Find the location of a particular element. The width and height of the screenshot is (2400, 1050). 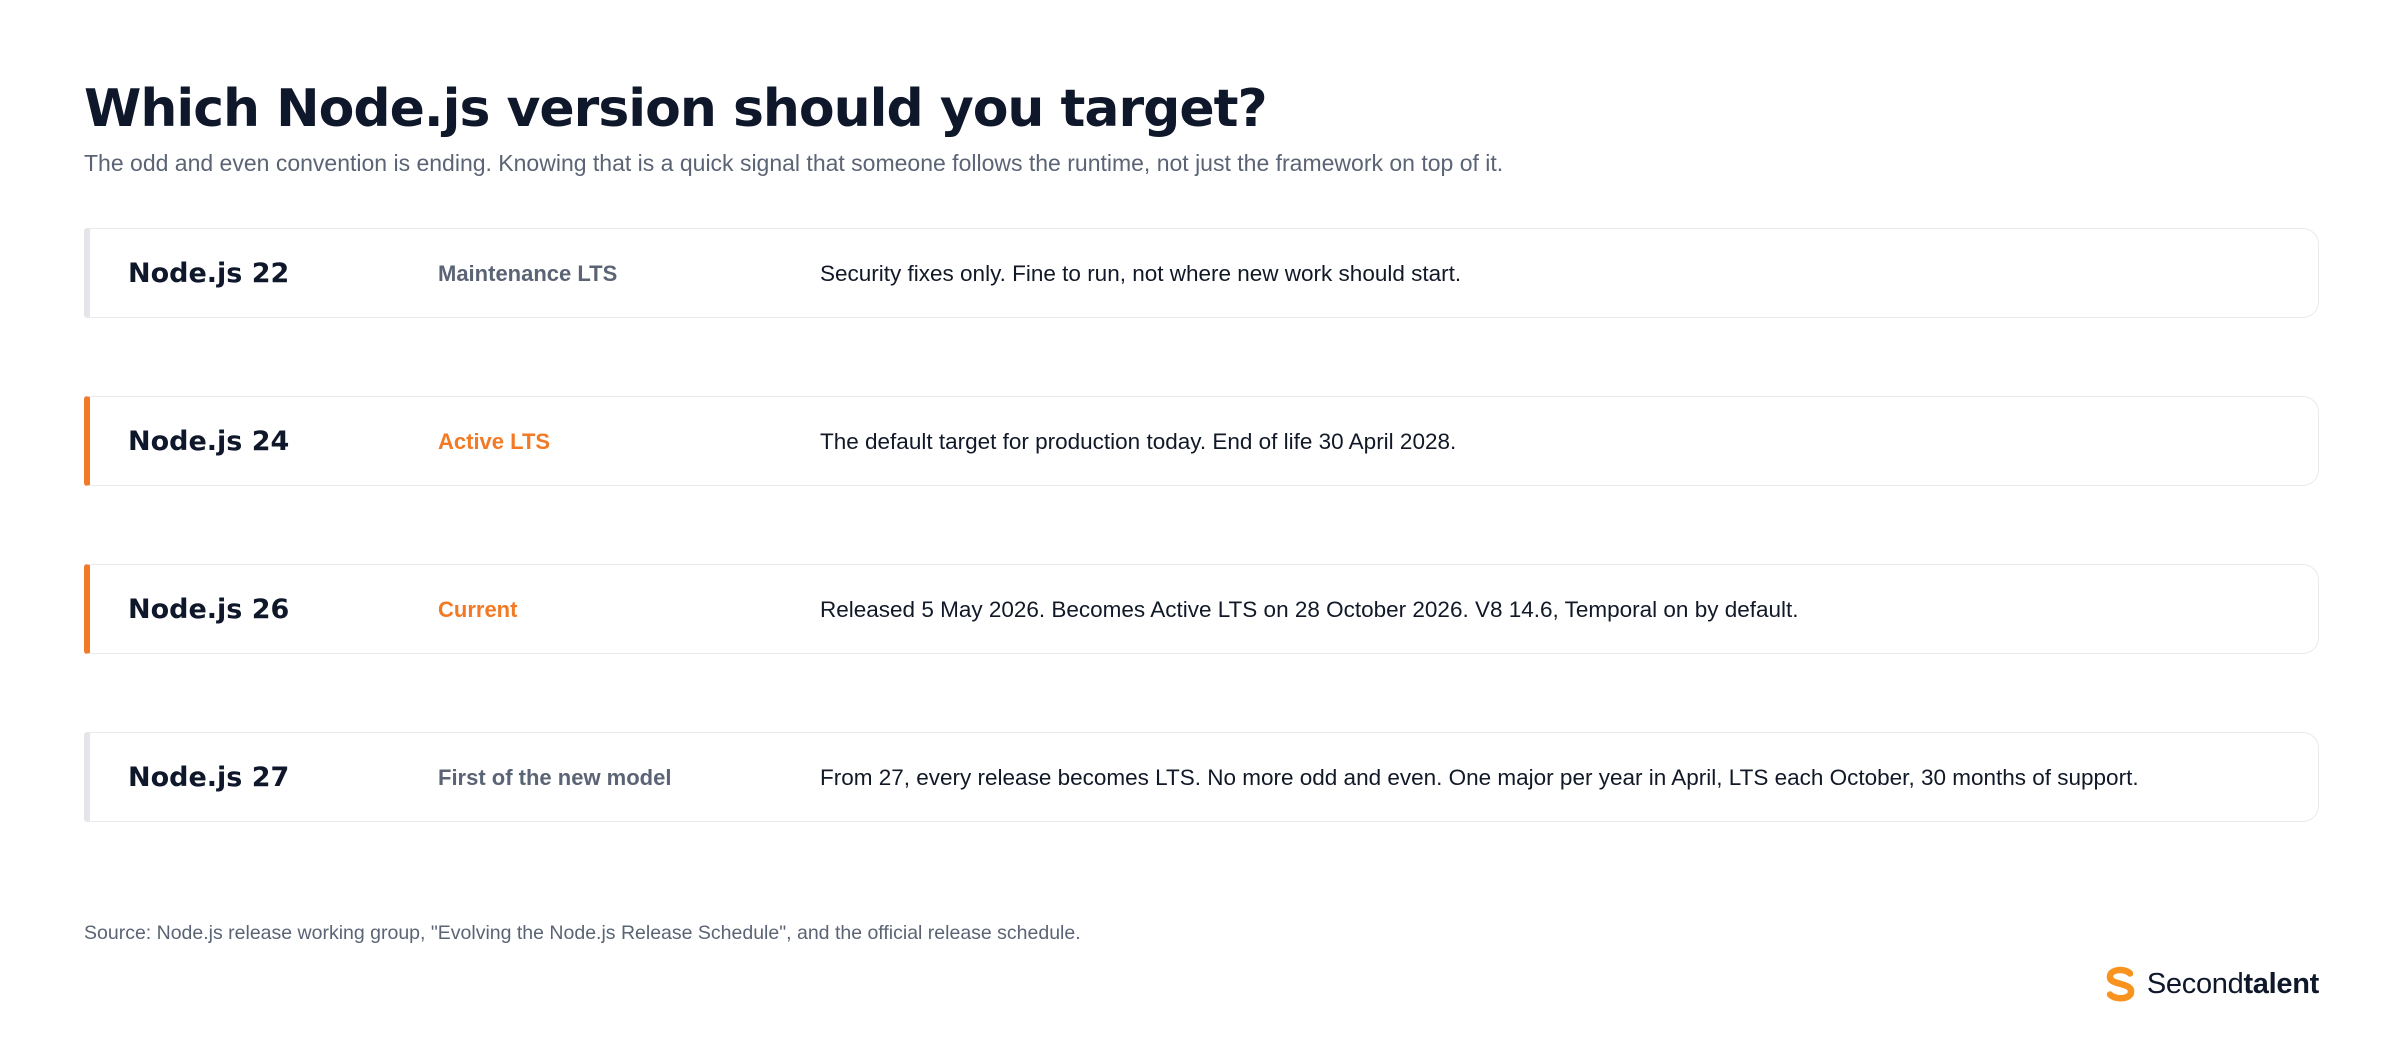

secondtalent-logo-icon is located at coordinates (2120, 984).